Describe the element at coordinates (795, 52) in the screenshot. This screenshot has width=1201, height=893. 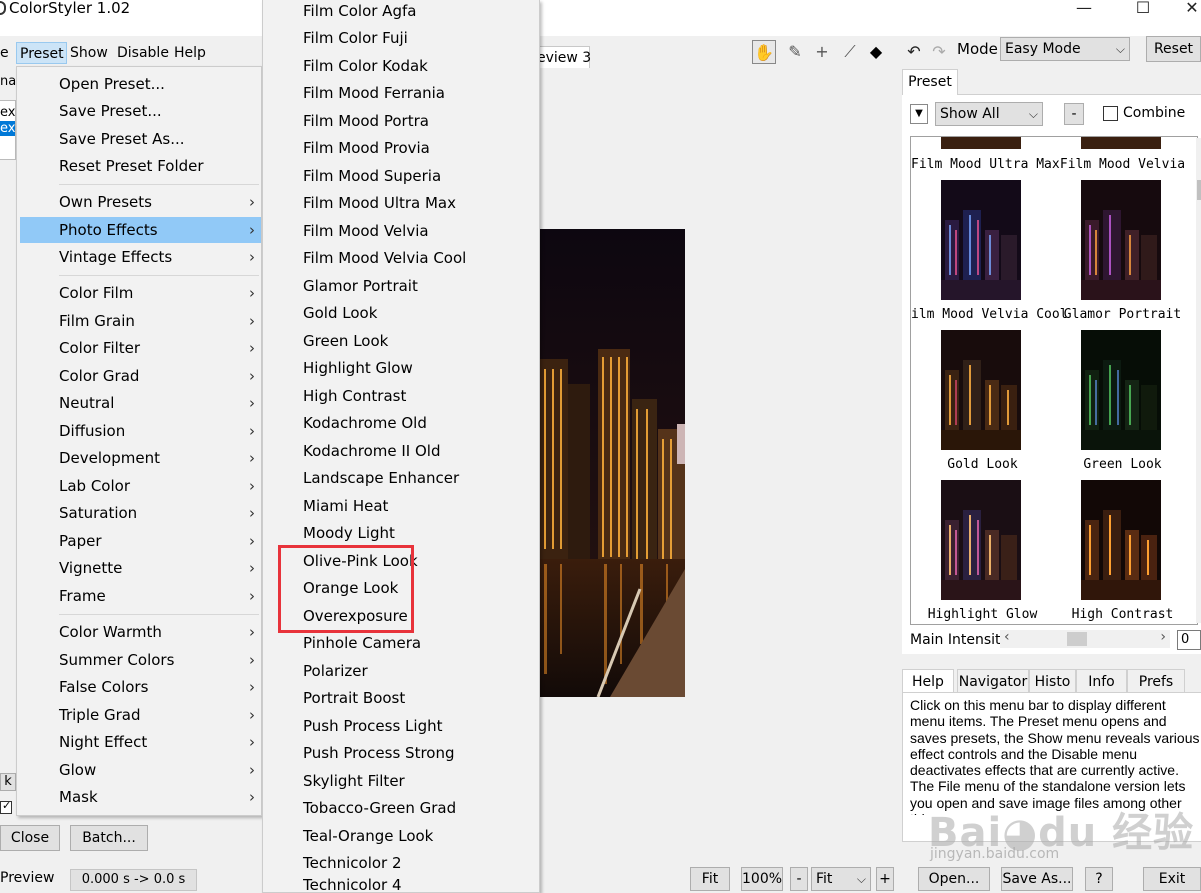
I see `eyedropper-icon: ✎` at that location.